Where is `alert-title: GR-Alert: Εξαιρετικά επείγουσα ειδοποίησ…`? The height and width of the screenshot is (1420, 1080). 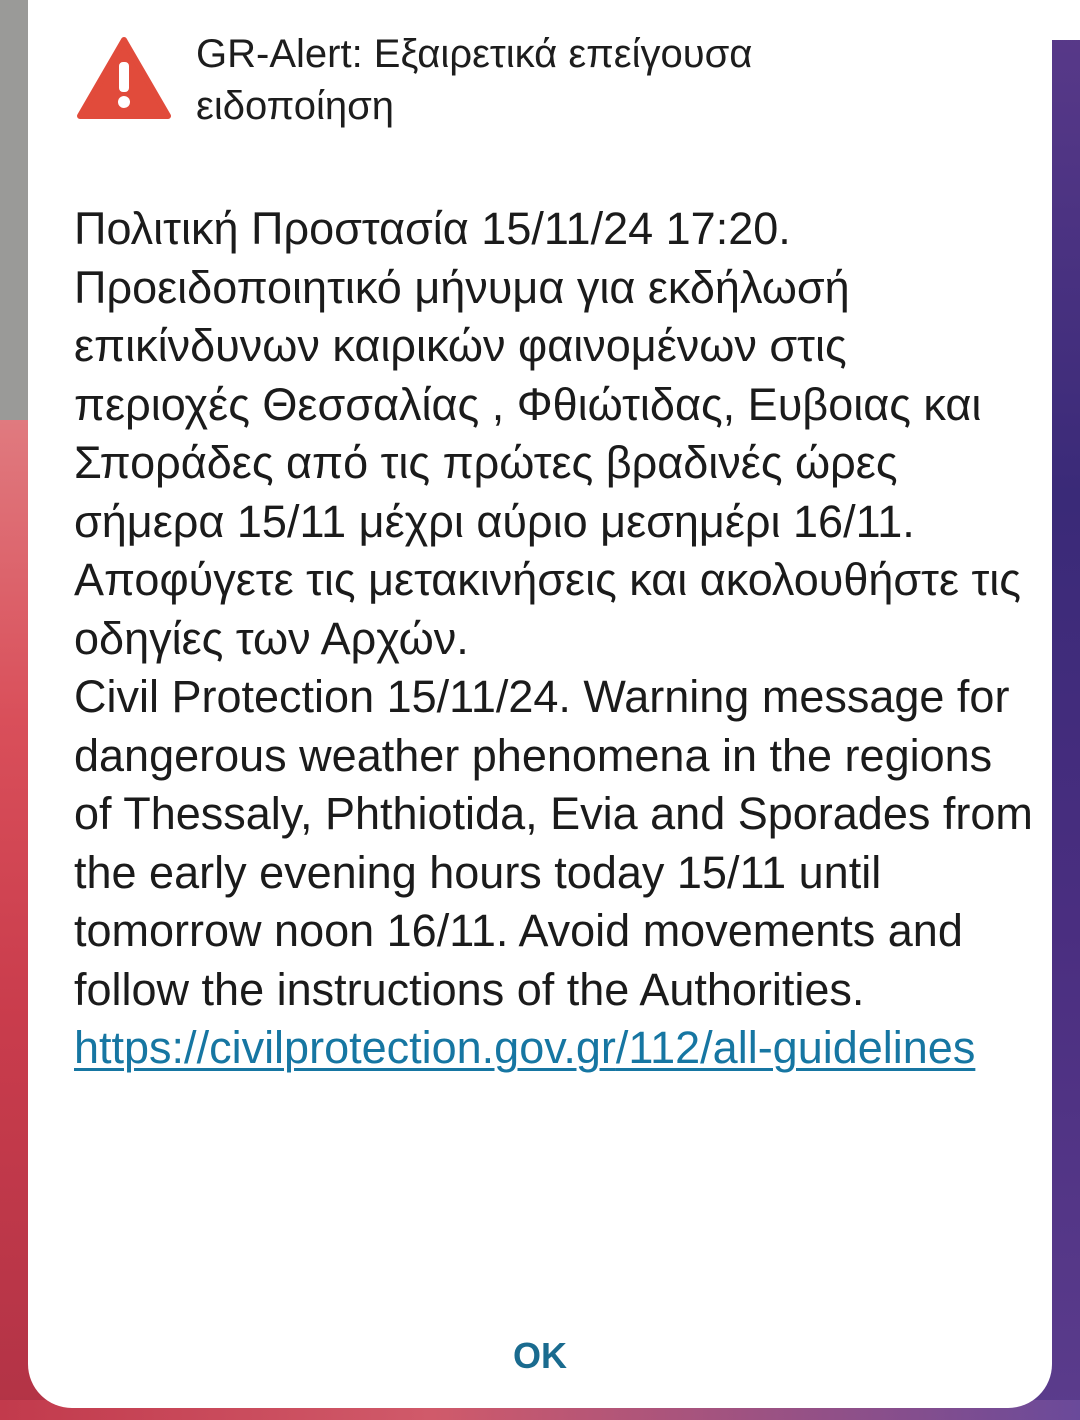 alert-title: GR-Alert: Εξαιρετικά επείγουσα ειδοποίησ… is located at coordinates (474, 80).